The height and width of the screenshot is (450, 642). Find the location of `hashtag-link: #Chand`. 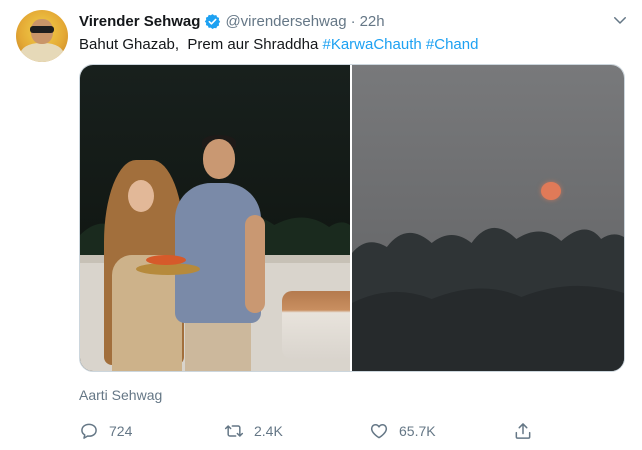

hashtag-link: #Chand is located at coordinates (452, 44).